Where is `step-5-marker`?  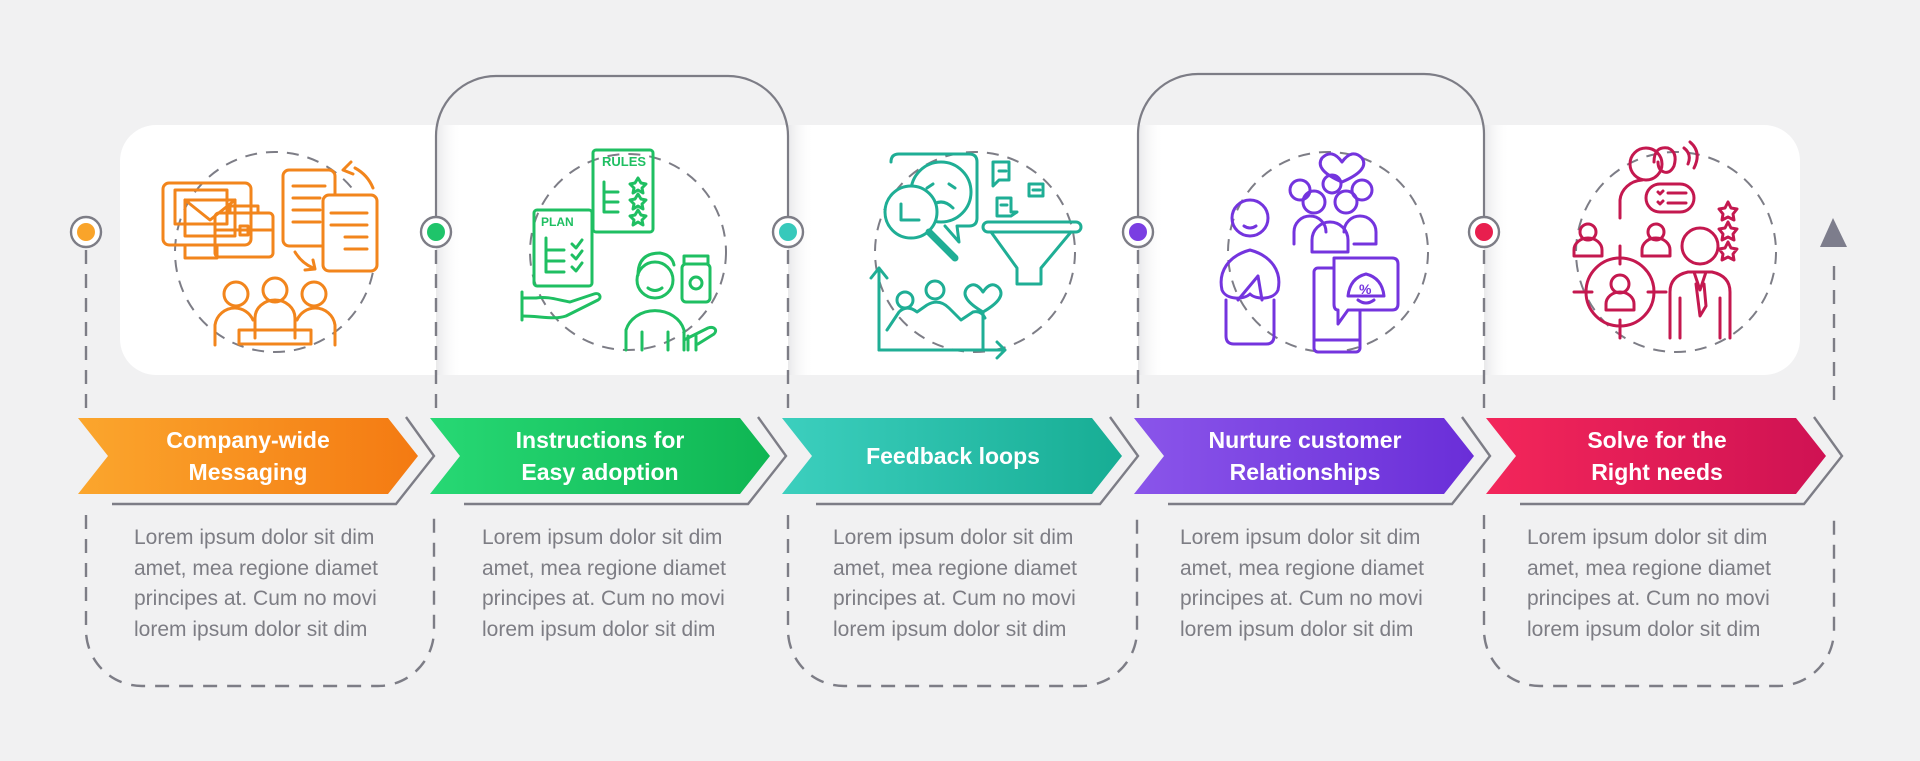 step-5-marker is located at coordinates (1484, 232).